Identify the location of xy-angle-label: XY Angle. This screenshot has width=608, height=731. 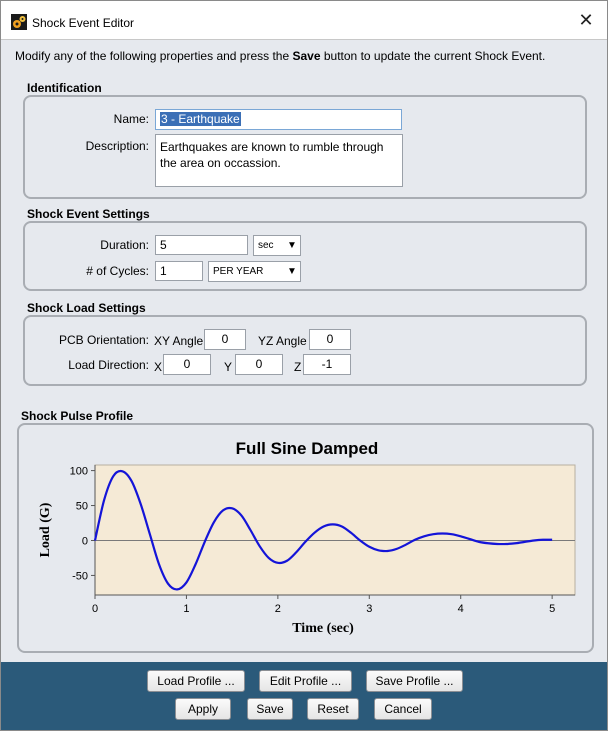
(179, 341).